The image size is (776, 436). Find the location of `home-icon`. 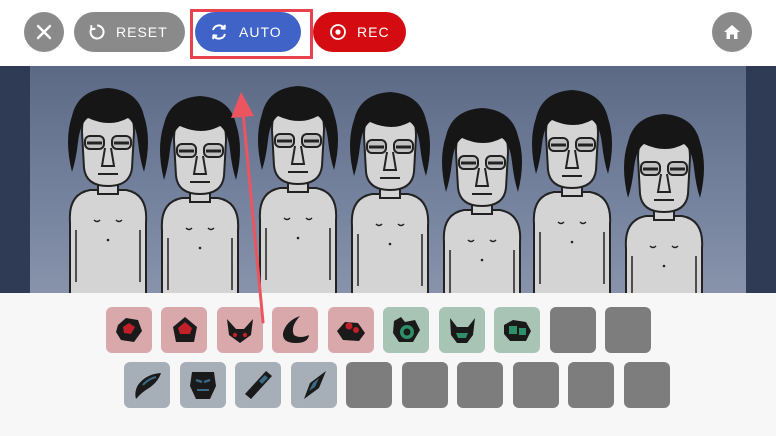

home-icon is located at coordinates (732, 32).